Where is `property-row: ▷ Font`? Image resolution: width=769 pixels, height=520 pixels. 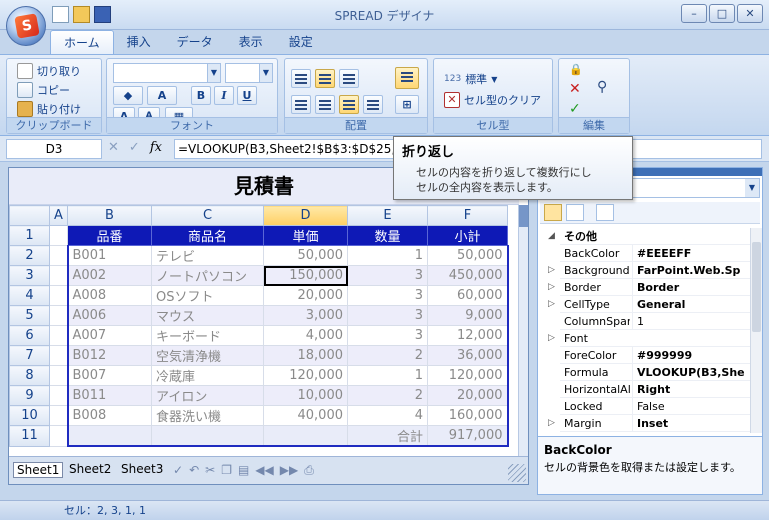 property-row: ▷ Font is located at coordinates (649, 338).